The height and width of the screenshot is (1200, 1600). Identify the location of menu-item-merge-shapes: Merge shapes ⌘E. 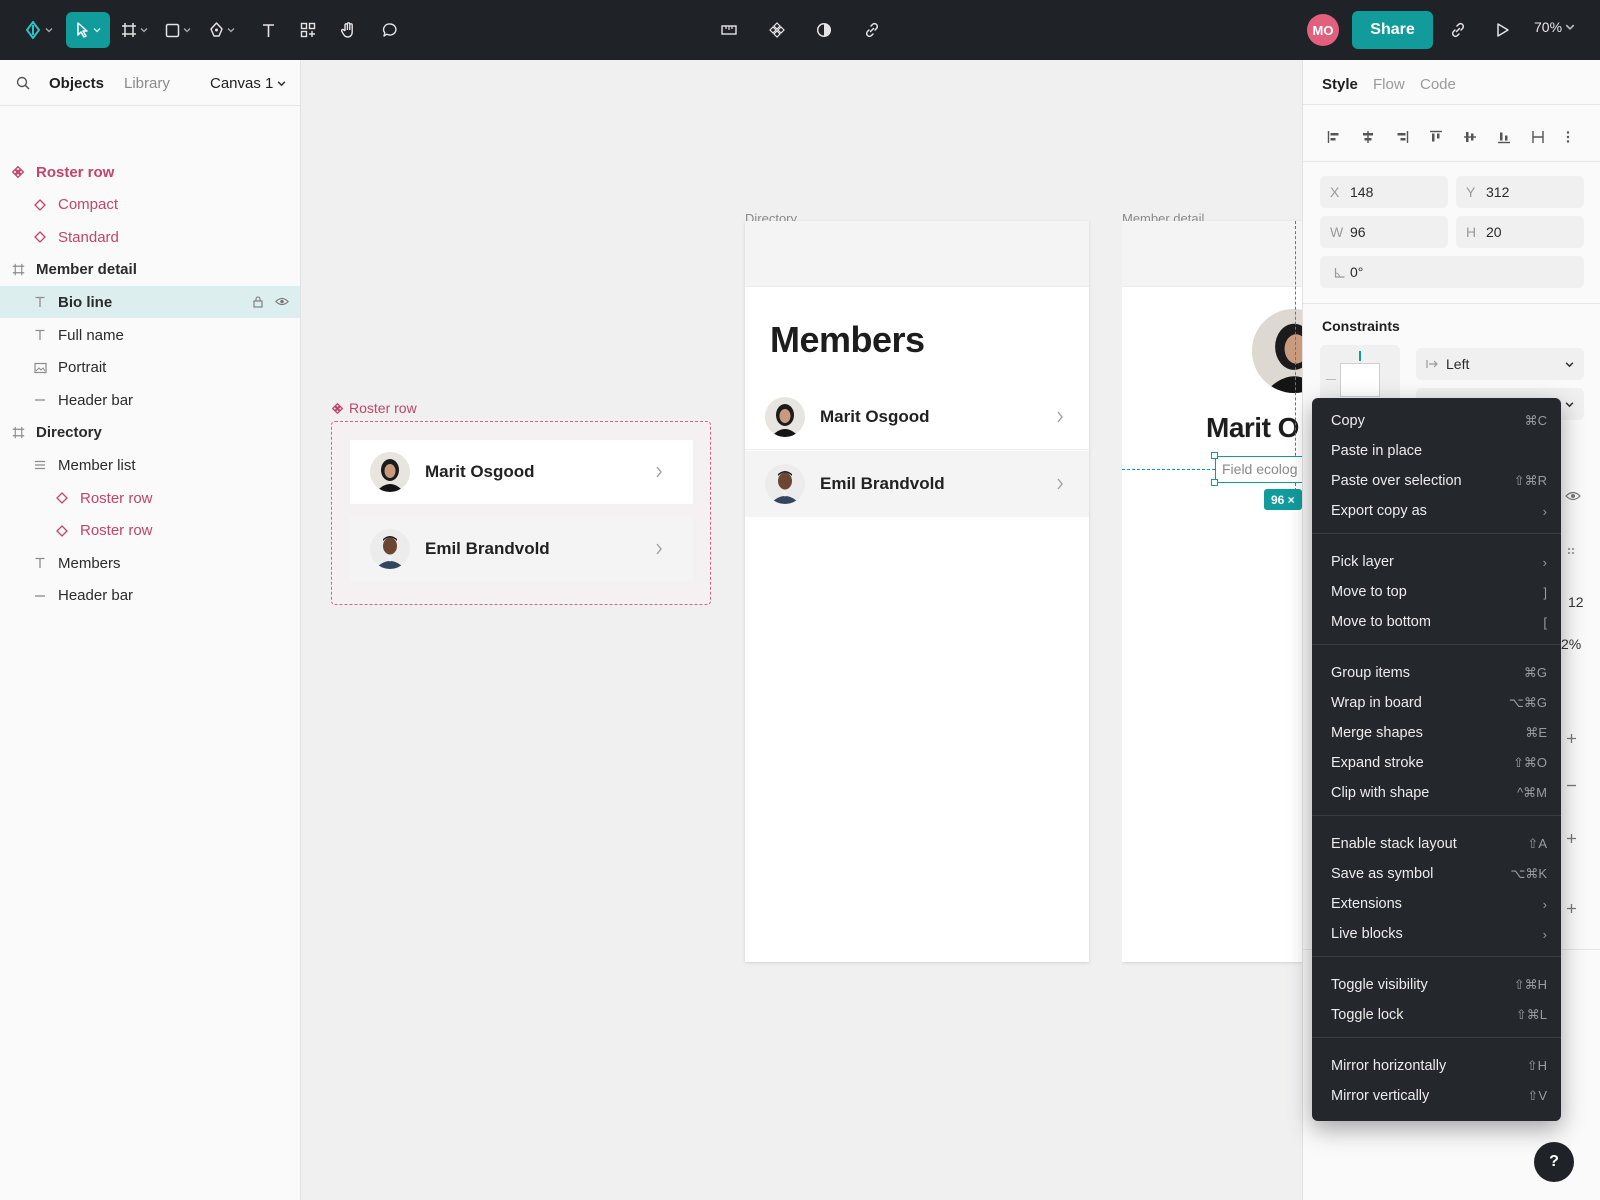
(1436, 733).